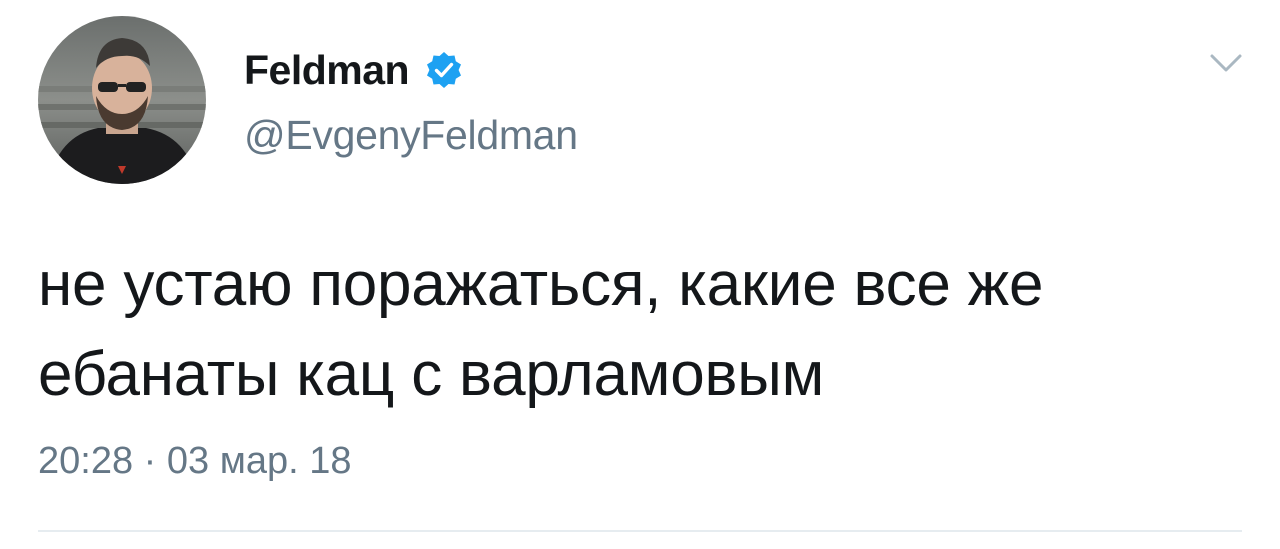 Image resolution: width=1280 pixels, height=549 pixels. I want to click on avatar-image, so click(122, 100).